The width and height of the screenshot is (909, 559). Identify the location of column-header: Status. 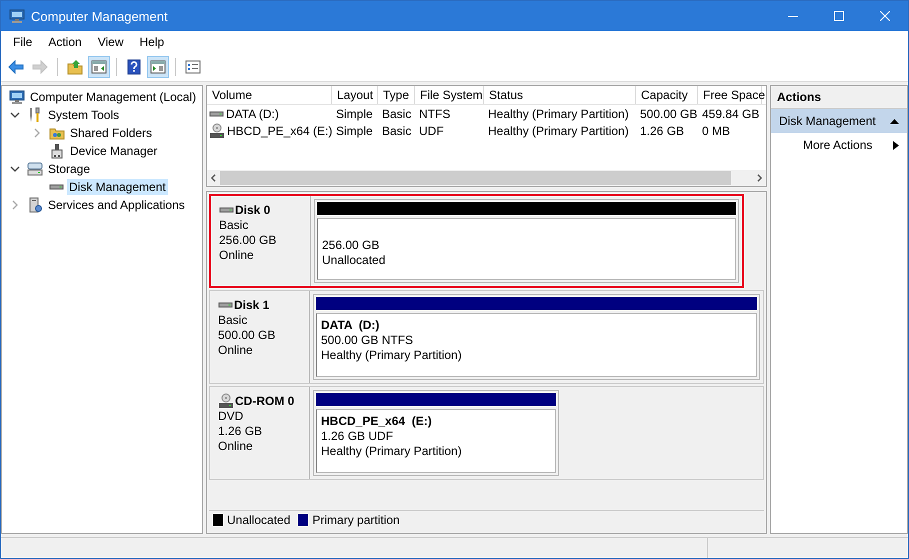
(560, 95).